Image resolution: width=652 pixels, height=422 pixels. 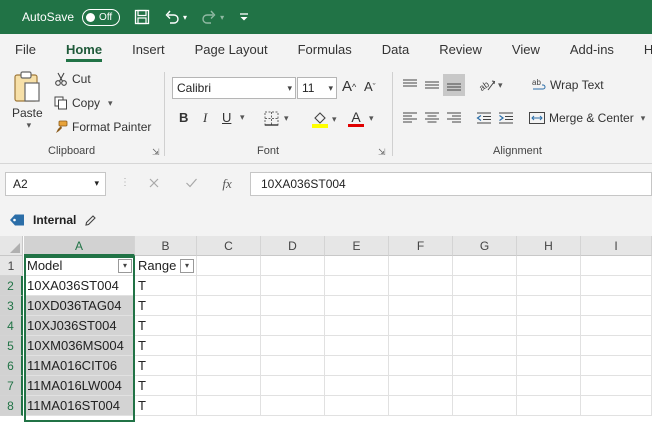 I want to click on middle-align-button, so click(x=432, y=85).